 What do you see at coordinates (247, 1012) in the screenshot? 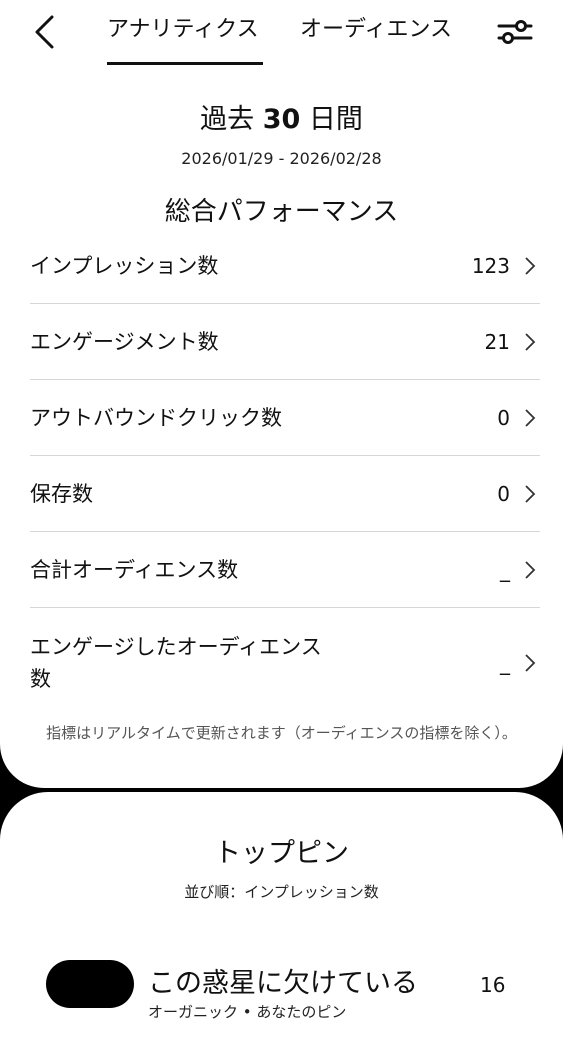
I see `pin-meta: オーガニック • あなたのピン` at bounding box center [247, 1012].